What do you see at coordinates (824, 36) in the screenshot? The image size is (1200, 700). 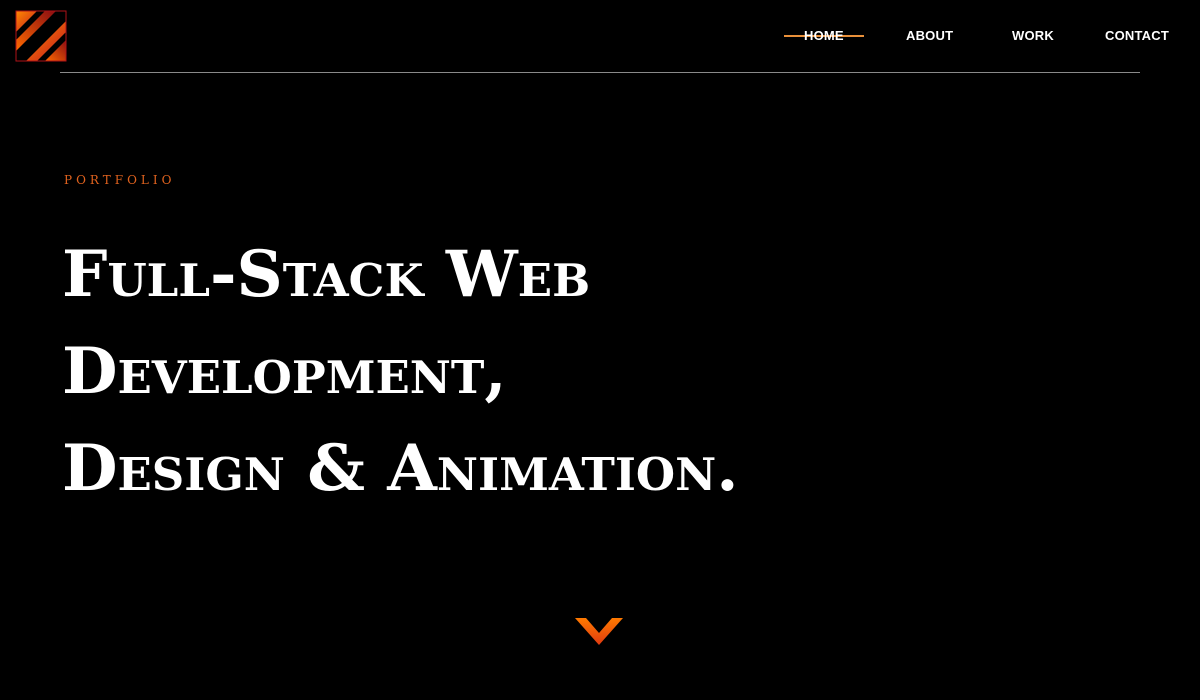 I see `nav-item-home: HOME` at bounding box center [824, 36].